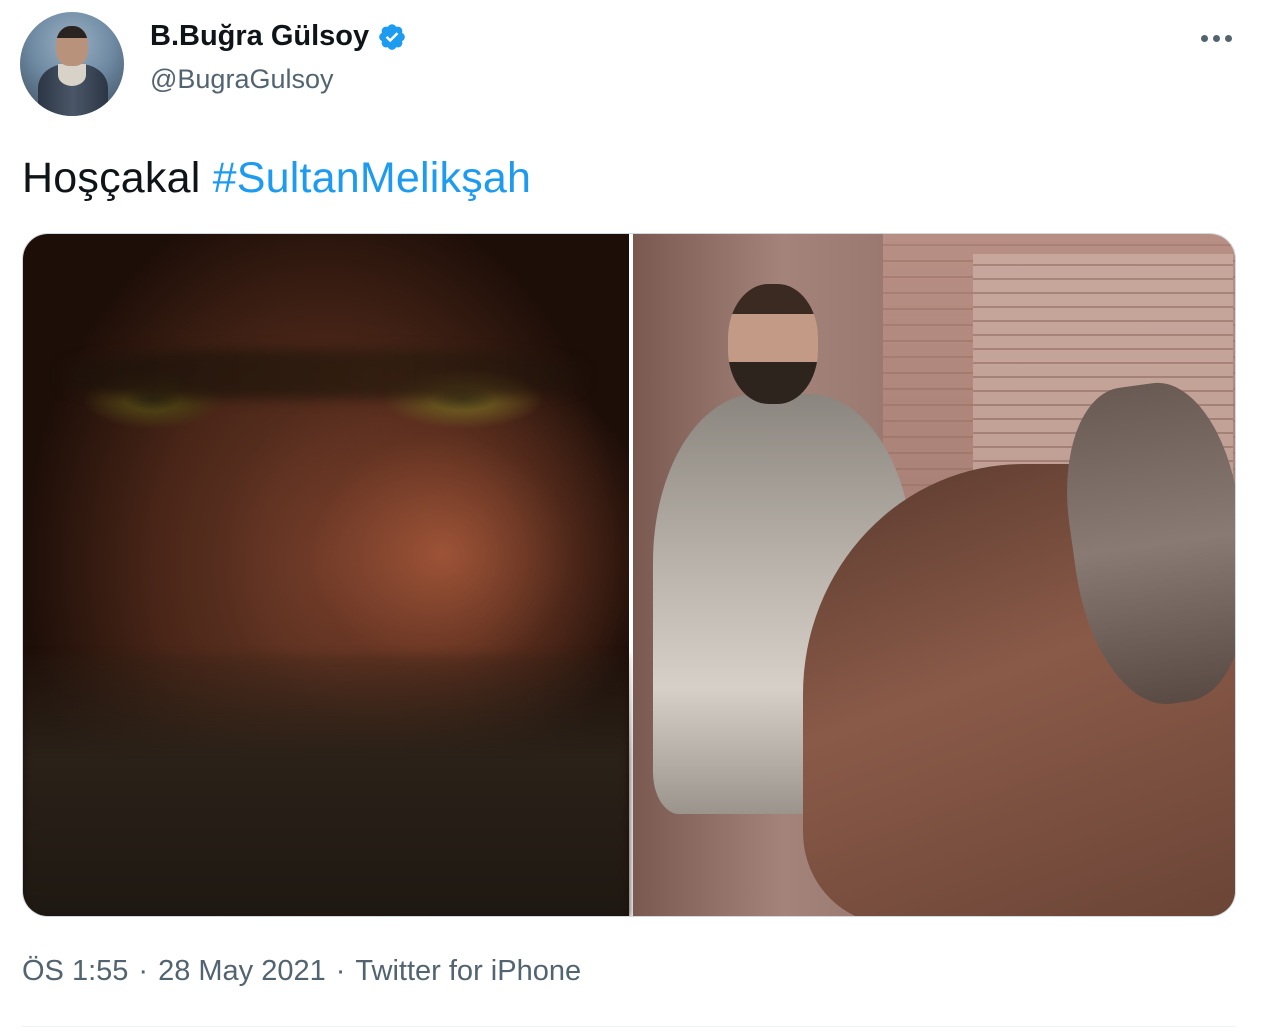 This screenshot has height=1034, width=1280. Describe the element at coordinates (75, 971) in the screenshot. I see `tweet-time: ÖS 1:55` at that location.